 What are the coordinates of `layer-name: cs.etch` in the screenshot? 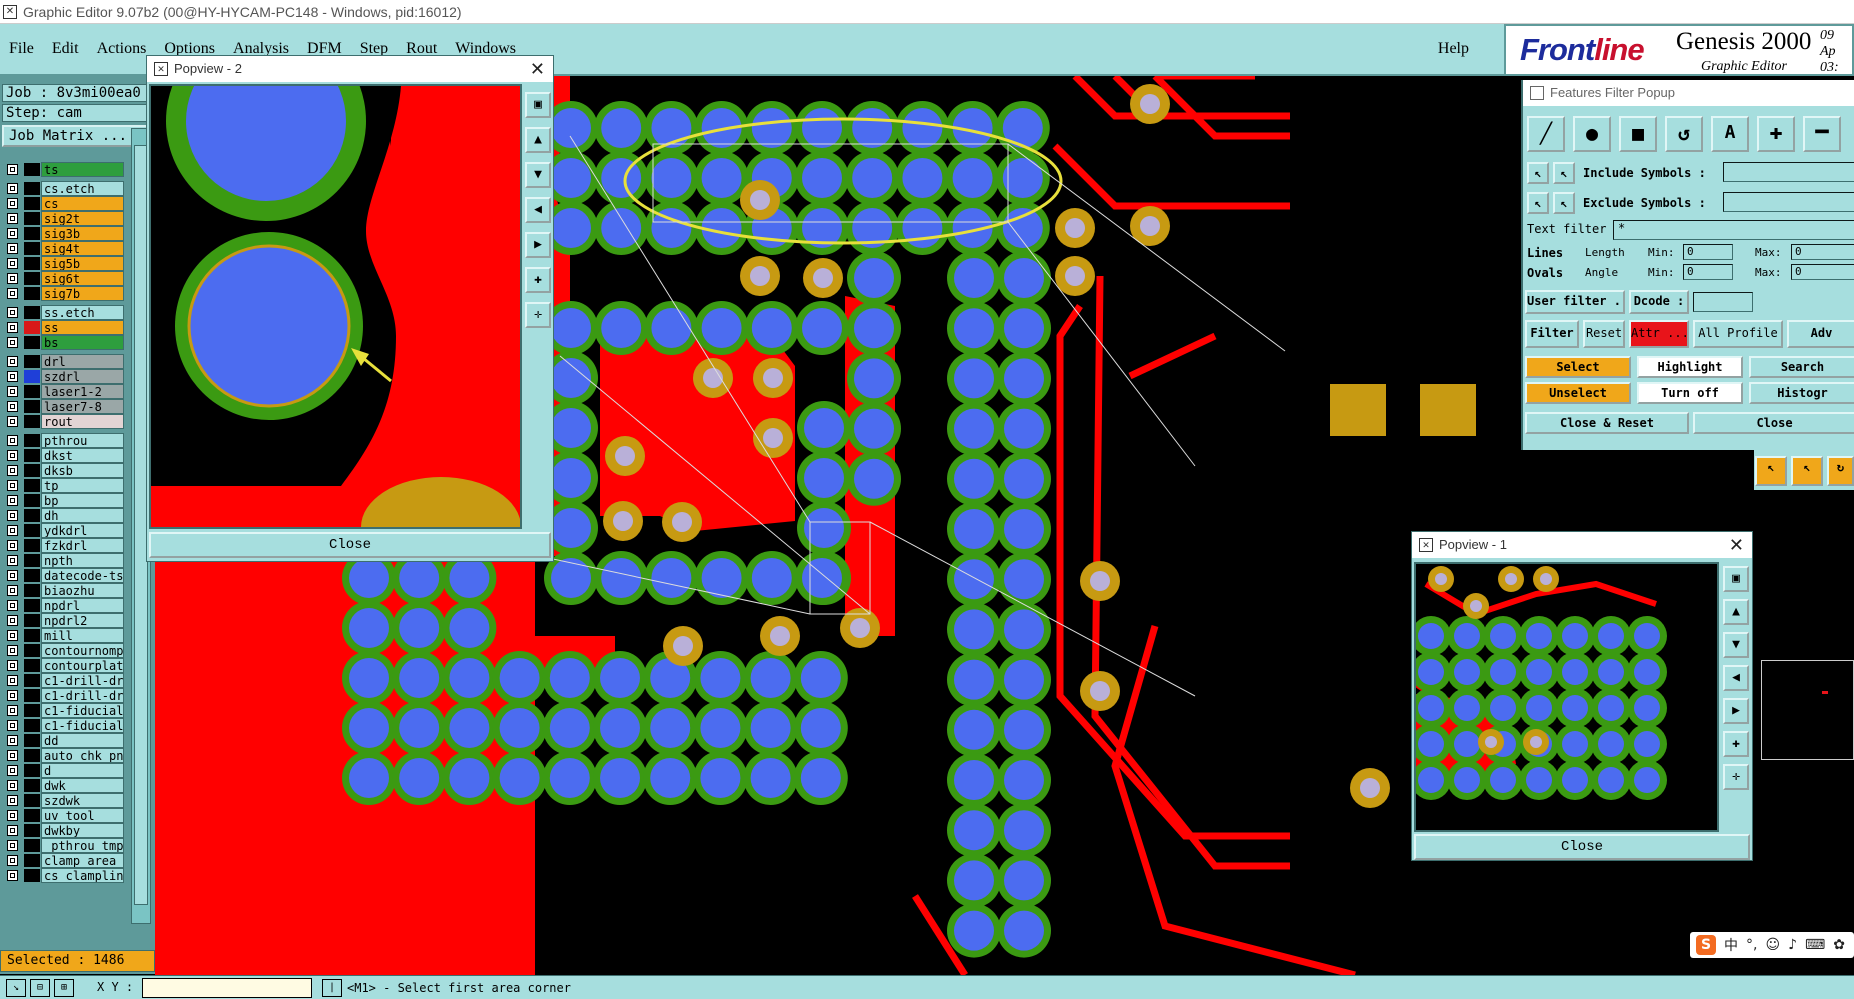 It's located at (82, 188).